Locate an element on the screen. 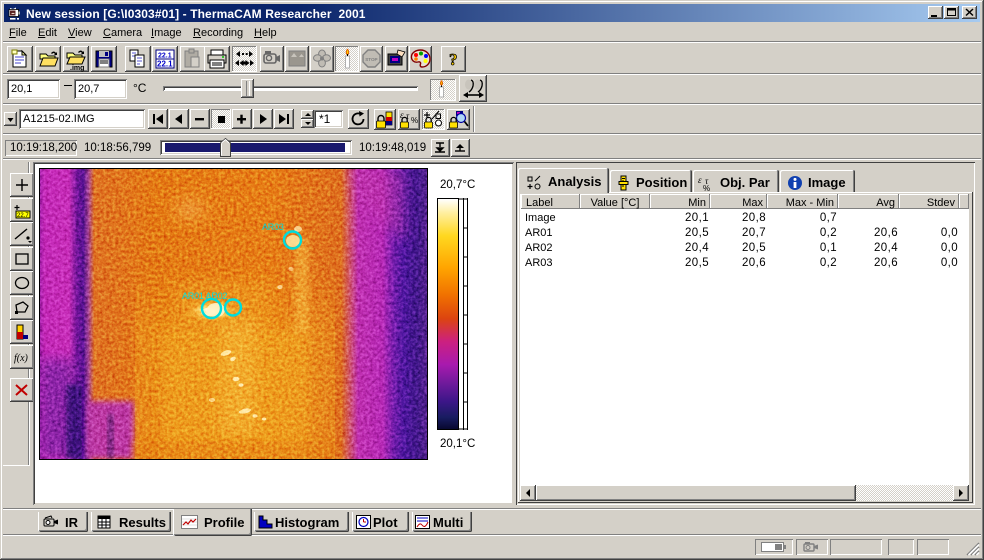 The width and height of the screenshot is (984, 560). svg-text: STOP is located at coordinates (371, 59).